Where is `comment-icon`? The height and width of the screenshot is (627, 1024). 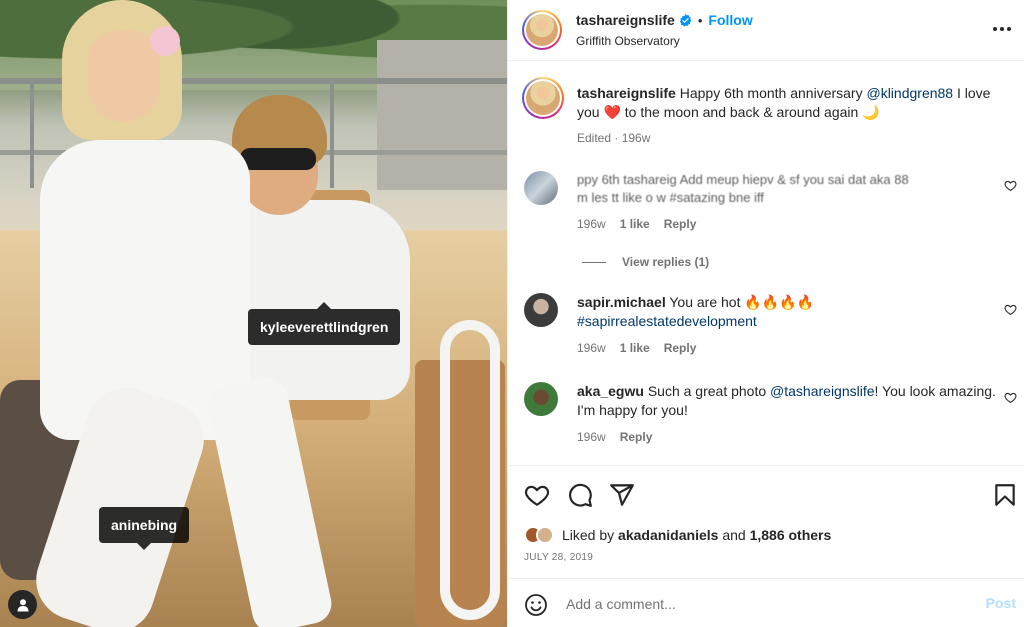
comment-icon is located at coordinates (580, 495).